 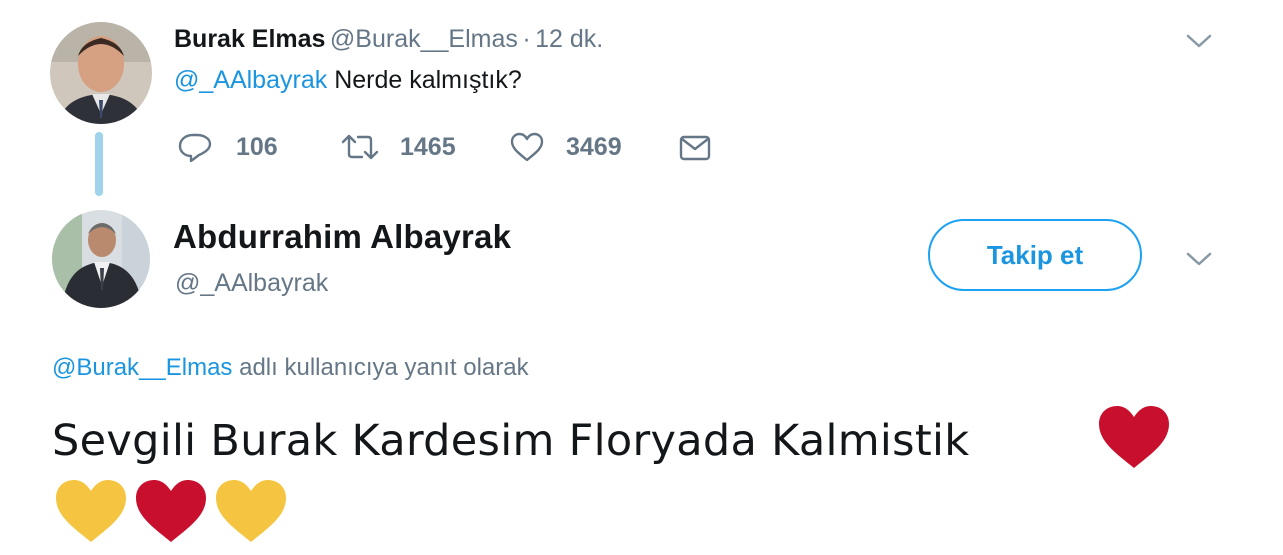 What do you see at coordinates (360, 147) in the screenshot?
I see `retweet-icon` at bounding box center [360, 147].